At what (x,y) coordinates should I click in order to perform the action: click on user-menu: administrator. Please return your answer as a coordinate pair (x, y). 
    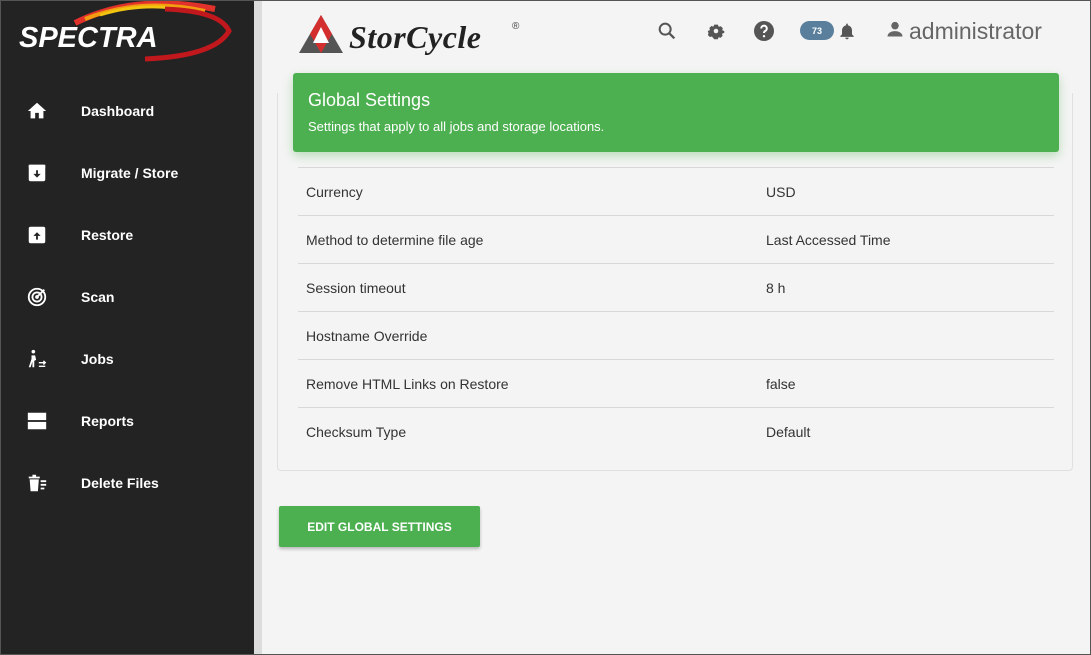
    Looking at the image, I should click on (963, 31).